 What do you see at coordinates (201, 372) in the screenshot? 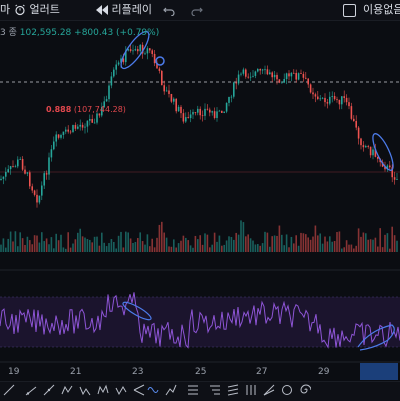
I see `x-tick: 25` at bounding box center [201, 372].